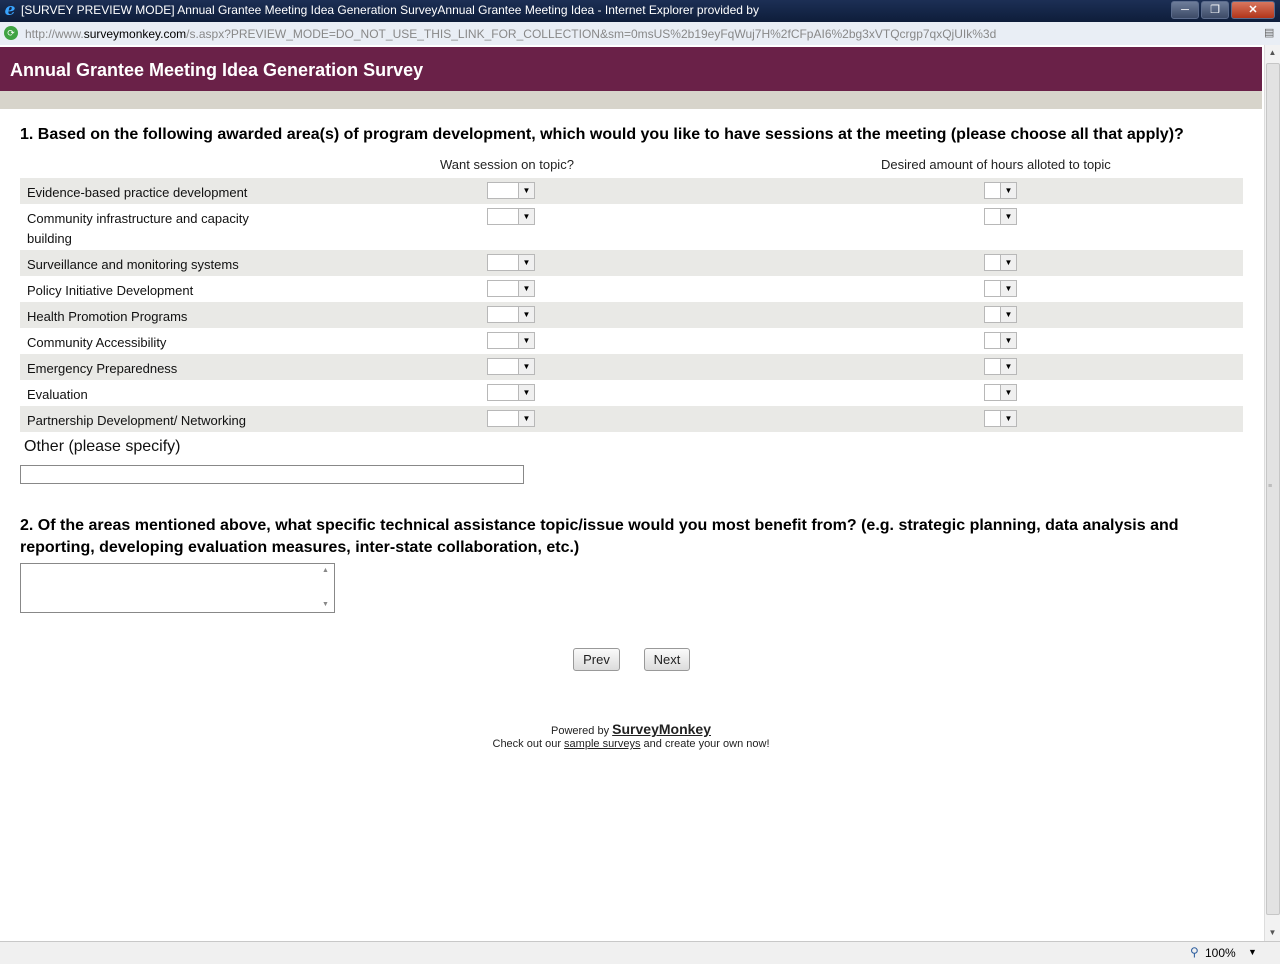 The image size is (1280, 964). I want to click on zoom-level: 100%, so click(1220, 953).